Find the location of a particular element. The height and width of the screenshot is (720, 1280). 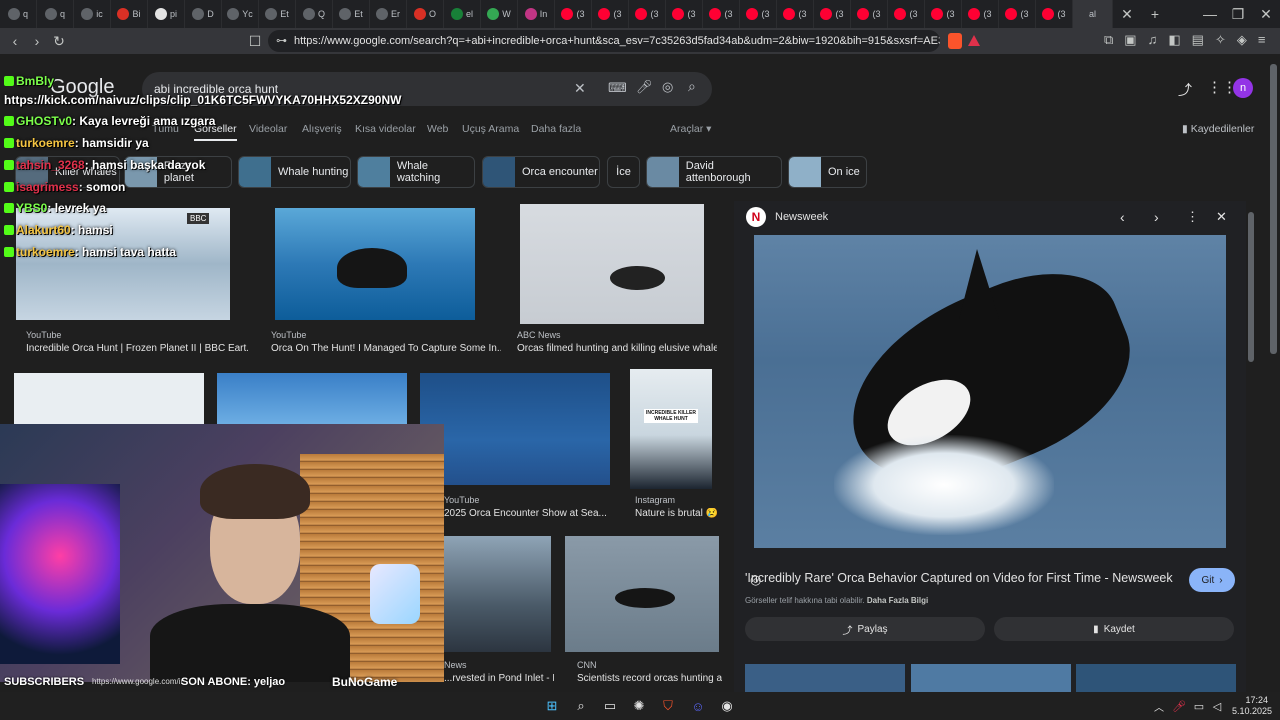

brave-rewards-icon is located at coordinates (974, 40).